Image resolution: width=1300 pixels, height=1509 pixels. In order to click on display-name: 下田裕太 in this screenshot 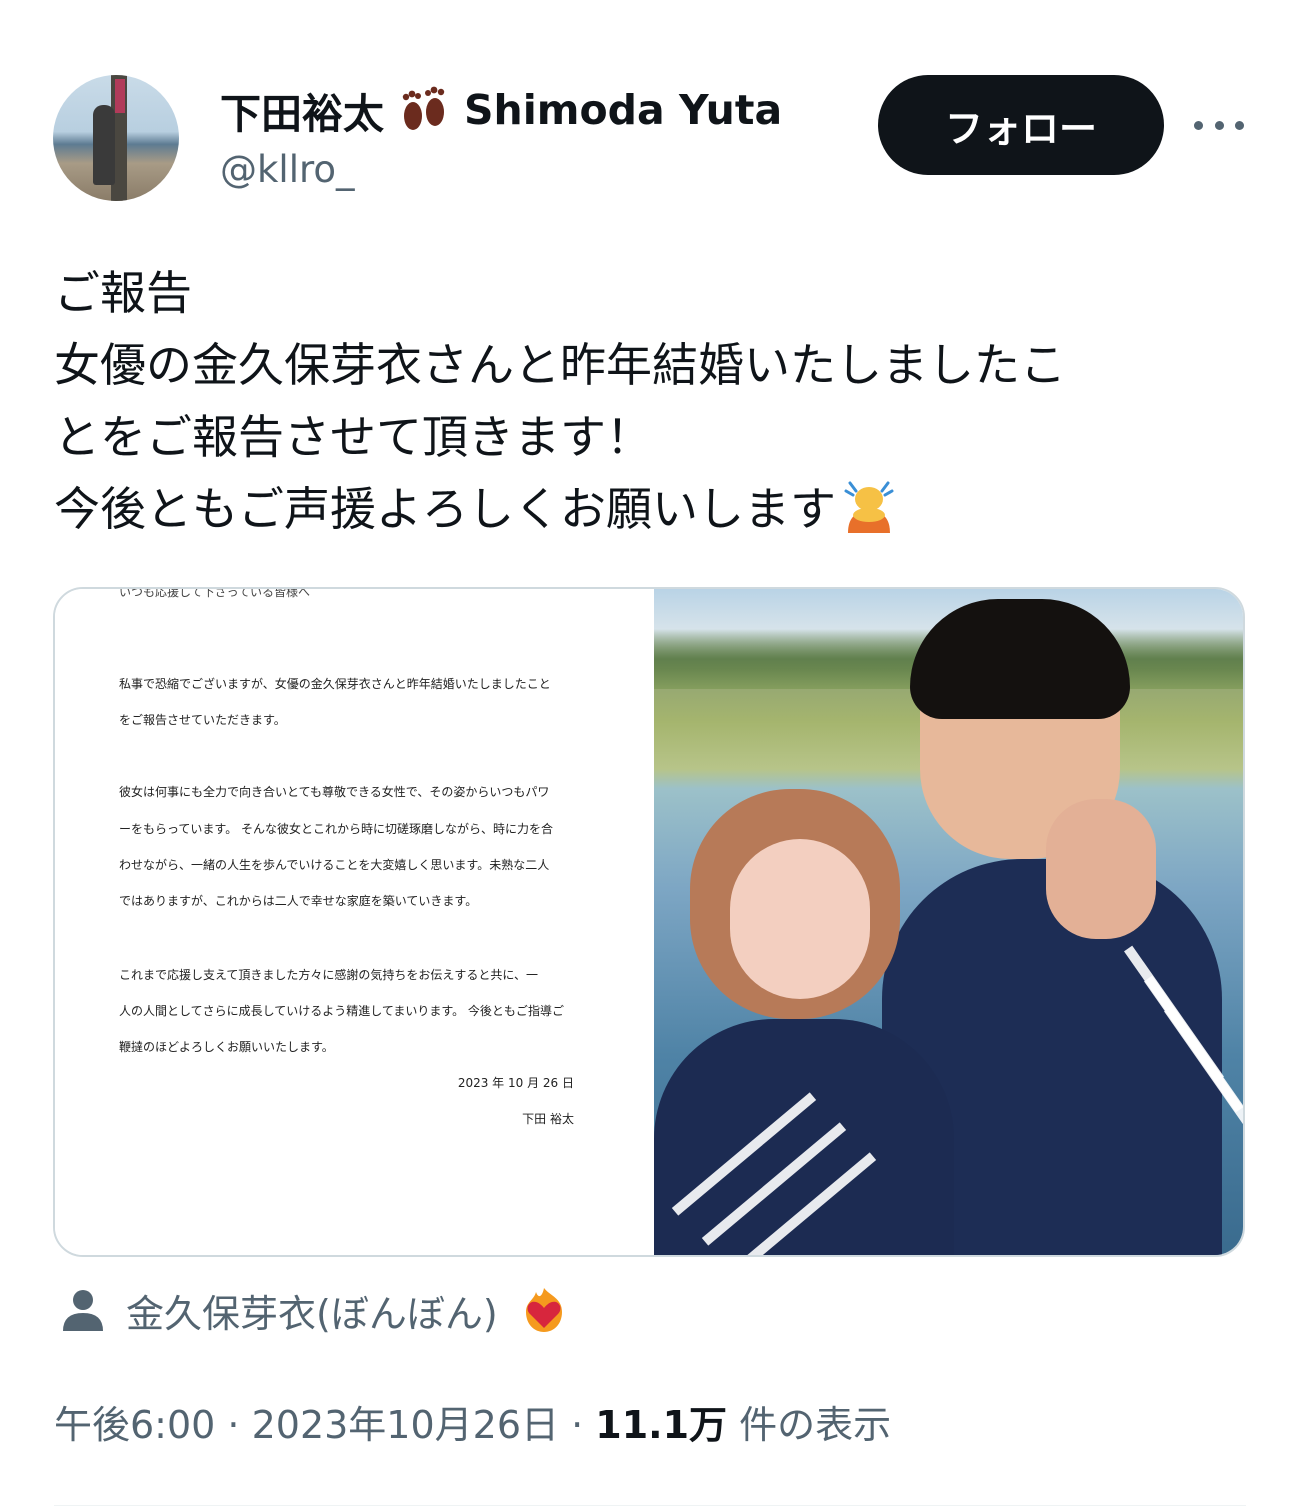, I will do `click(302, 110)`.